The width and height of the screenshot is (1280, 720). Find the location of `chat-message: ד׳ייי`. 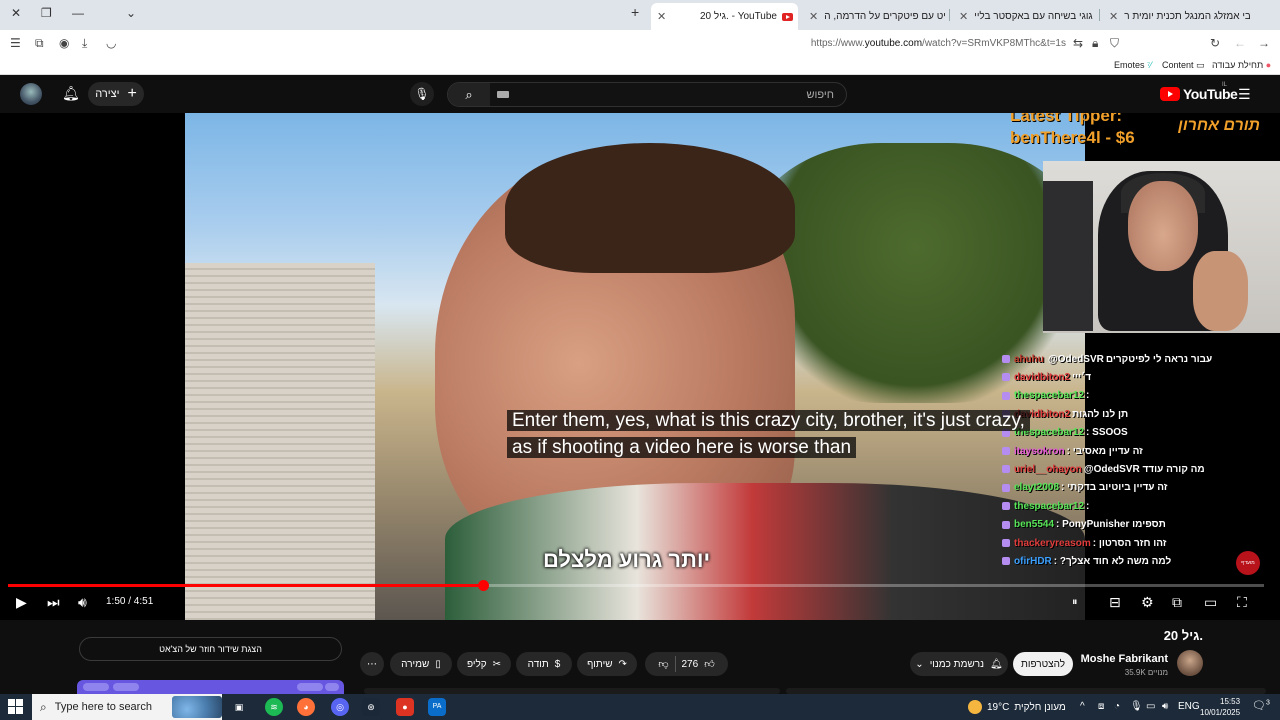

chat-message: ד׳ייי is located at coordinates (1082, 377).